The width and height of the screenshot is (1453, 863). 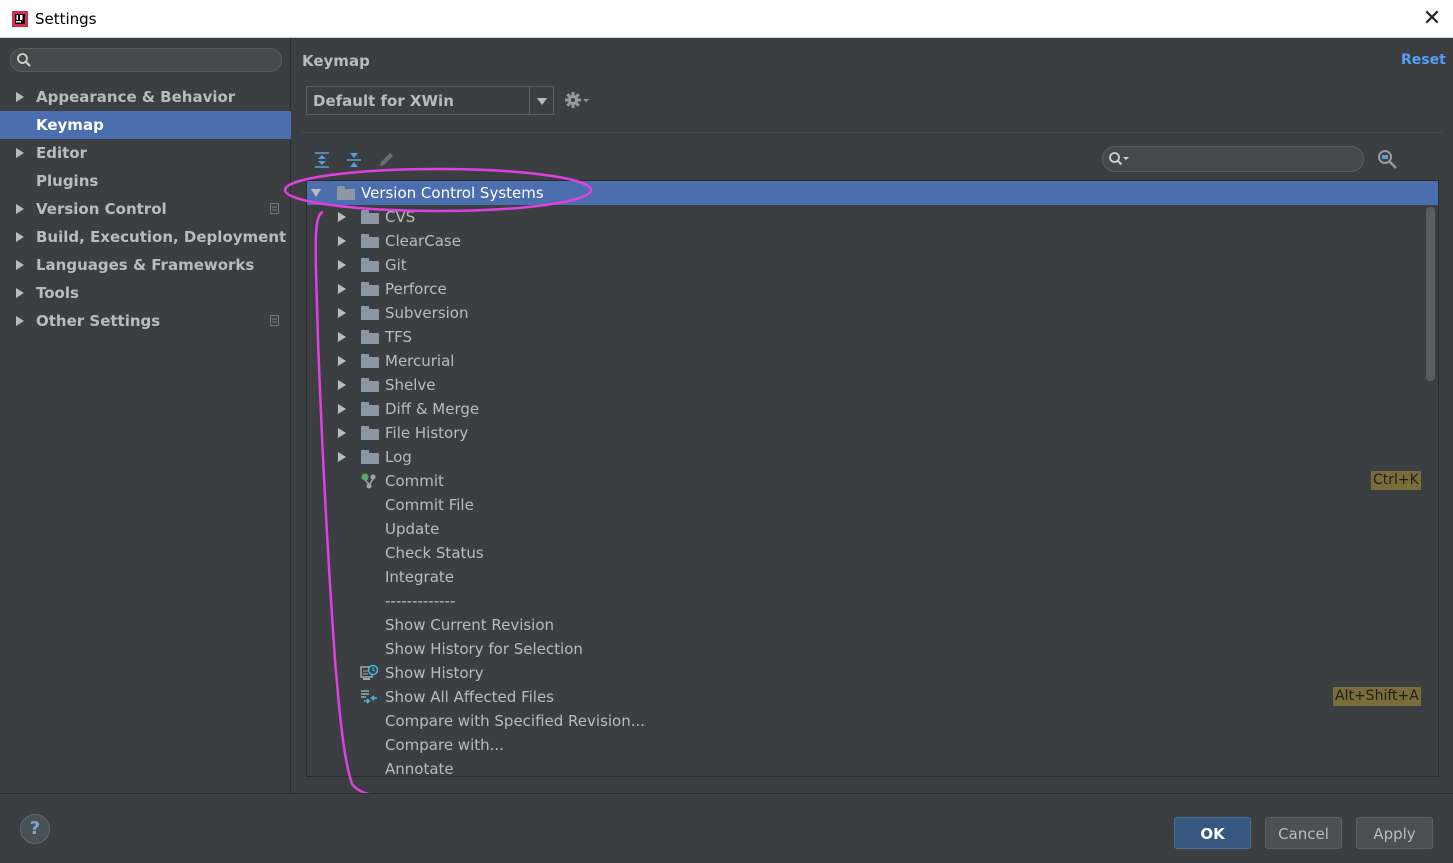 I want to click on sidebar-item-label: Appearance & Behavior, so click(x=136, y=97).